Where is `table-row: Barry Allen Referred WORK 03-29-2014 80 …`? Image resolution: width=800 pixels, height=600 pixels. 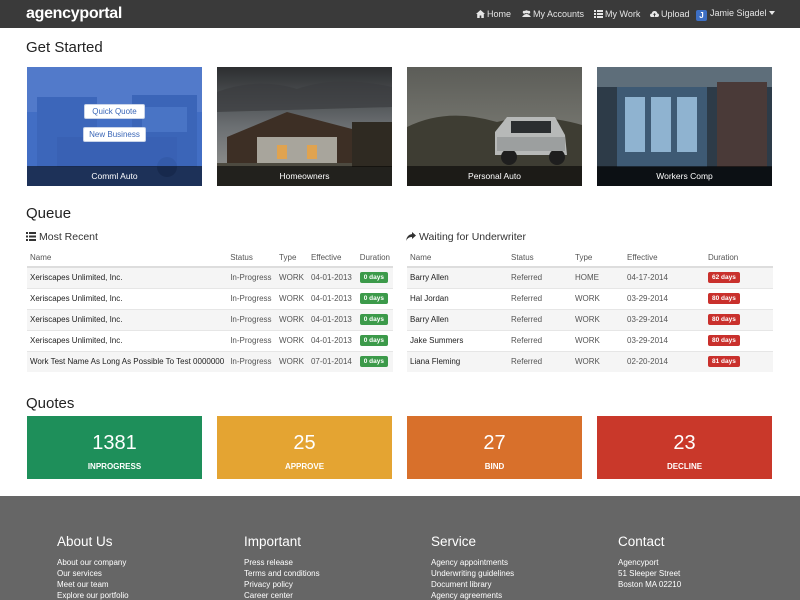
table-row: Barry Allen Referred WORK 03-29-2014 80 … is located at coordinates (590, 319).